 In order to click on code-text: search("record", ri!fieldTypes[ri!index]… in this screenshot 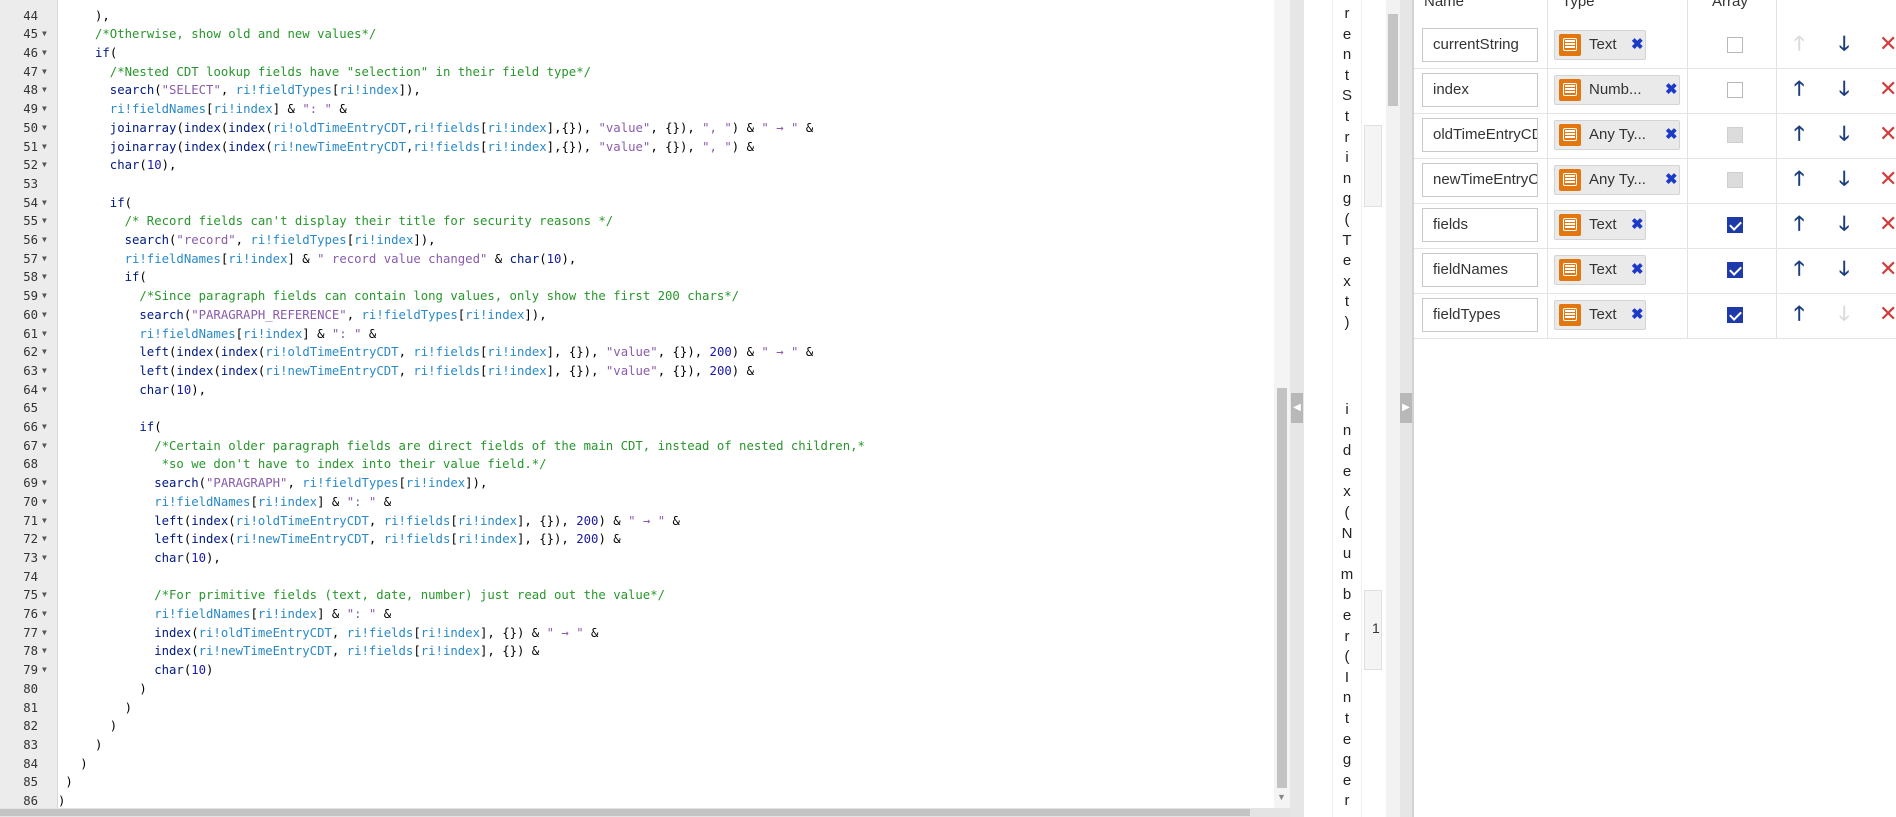, I will do `click(280, 240)`.